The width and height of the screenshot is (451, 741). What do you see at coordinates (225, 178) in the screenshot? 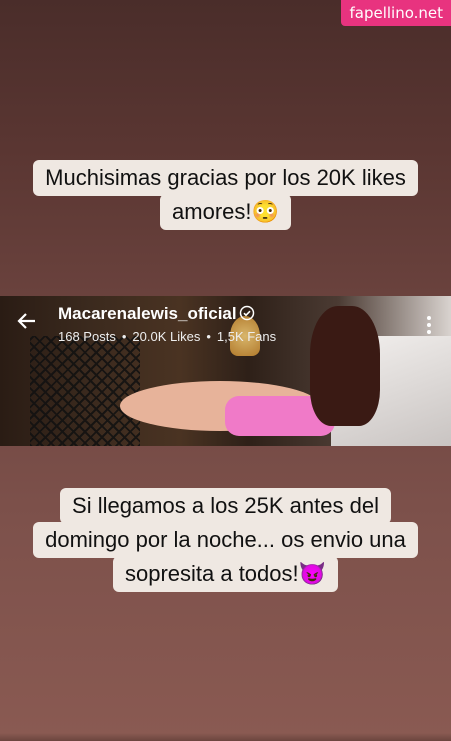
I see `caption-top-line-1: Muchisimas gracias por los 20K likes` at bounding box center [225, 178].